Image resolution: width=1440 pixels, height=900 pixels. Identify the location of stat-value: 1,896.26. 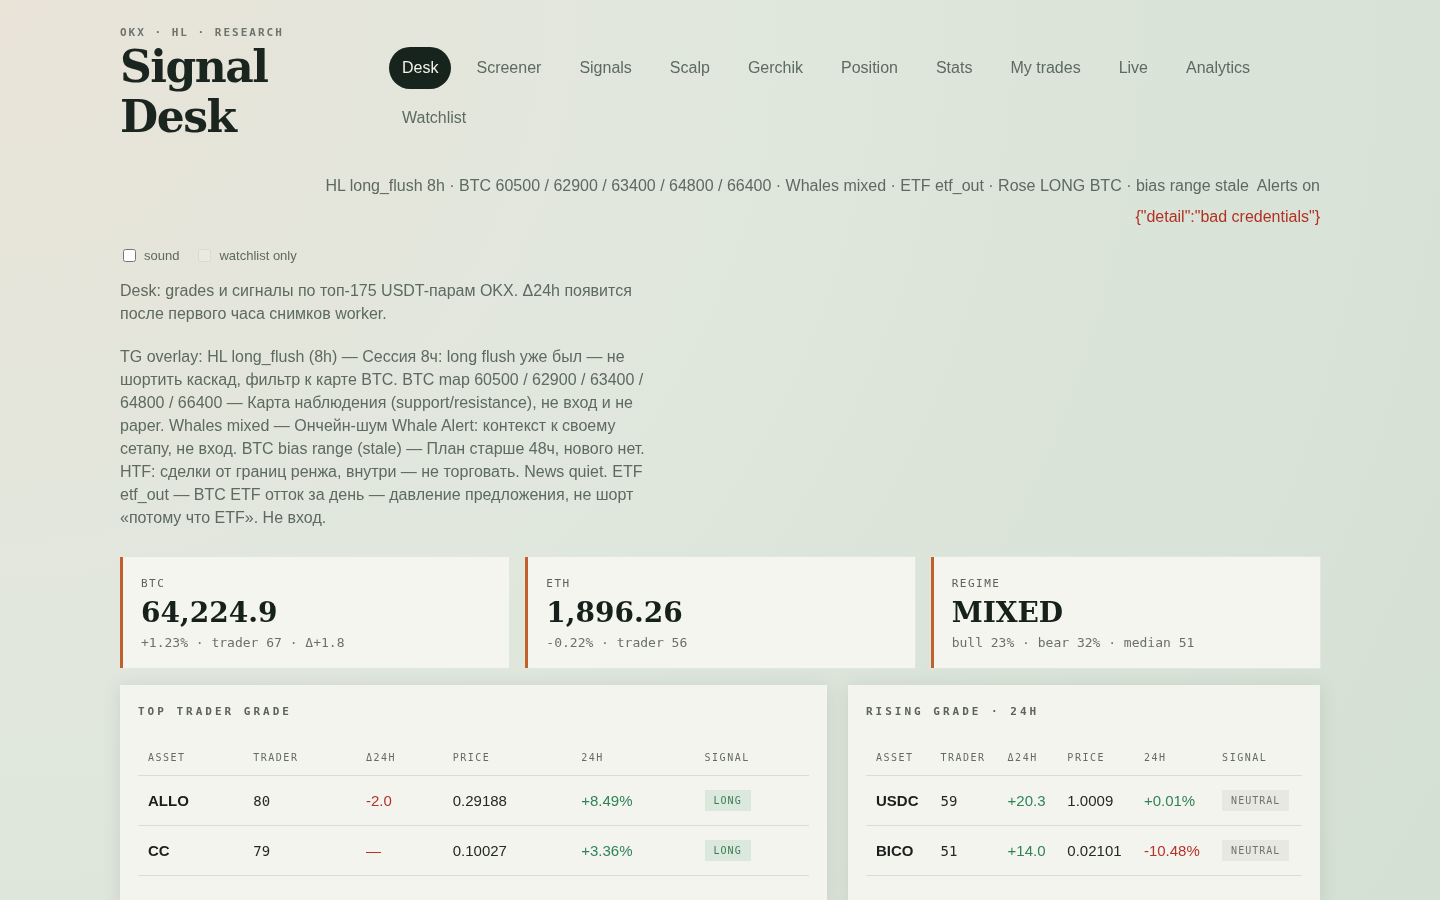
(614, 612).